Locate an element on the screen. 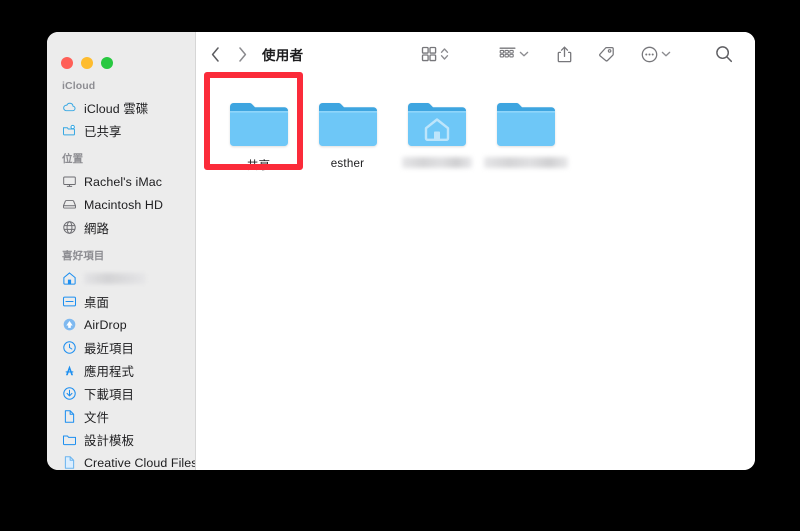 The height and width of the screenshot is (531, 800). close-button is located at coordinates (67, 62).